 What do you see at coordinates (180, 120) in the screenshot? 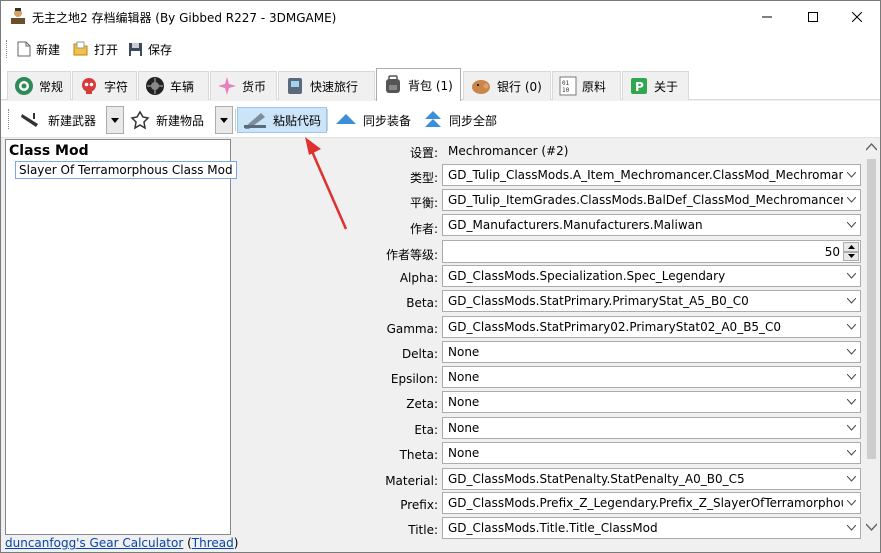
I see `new-item-label: 新建物品` at bounding box center [180, 120].